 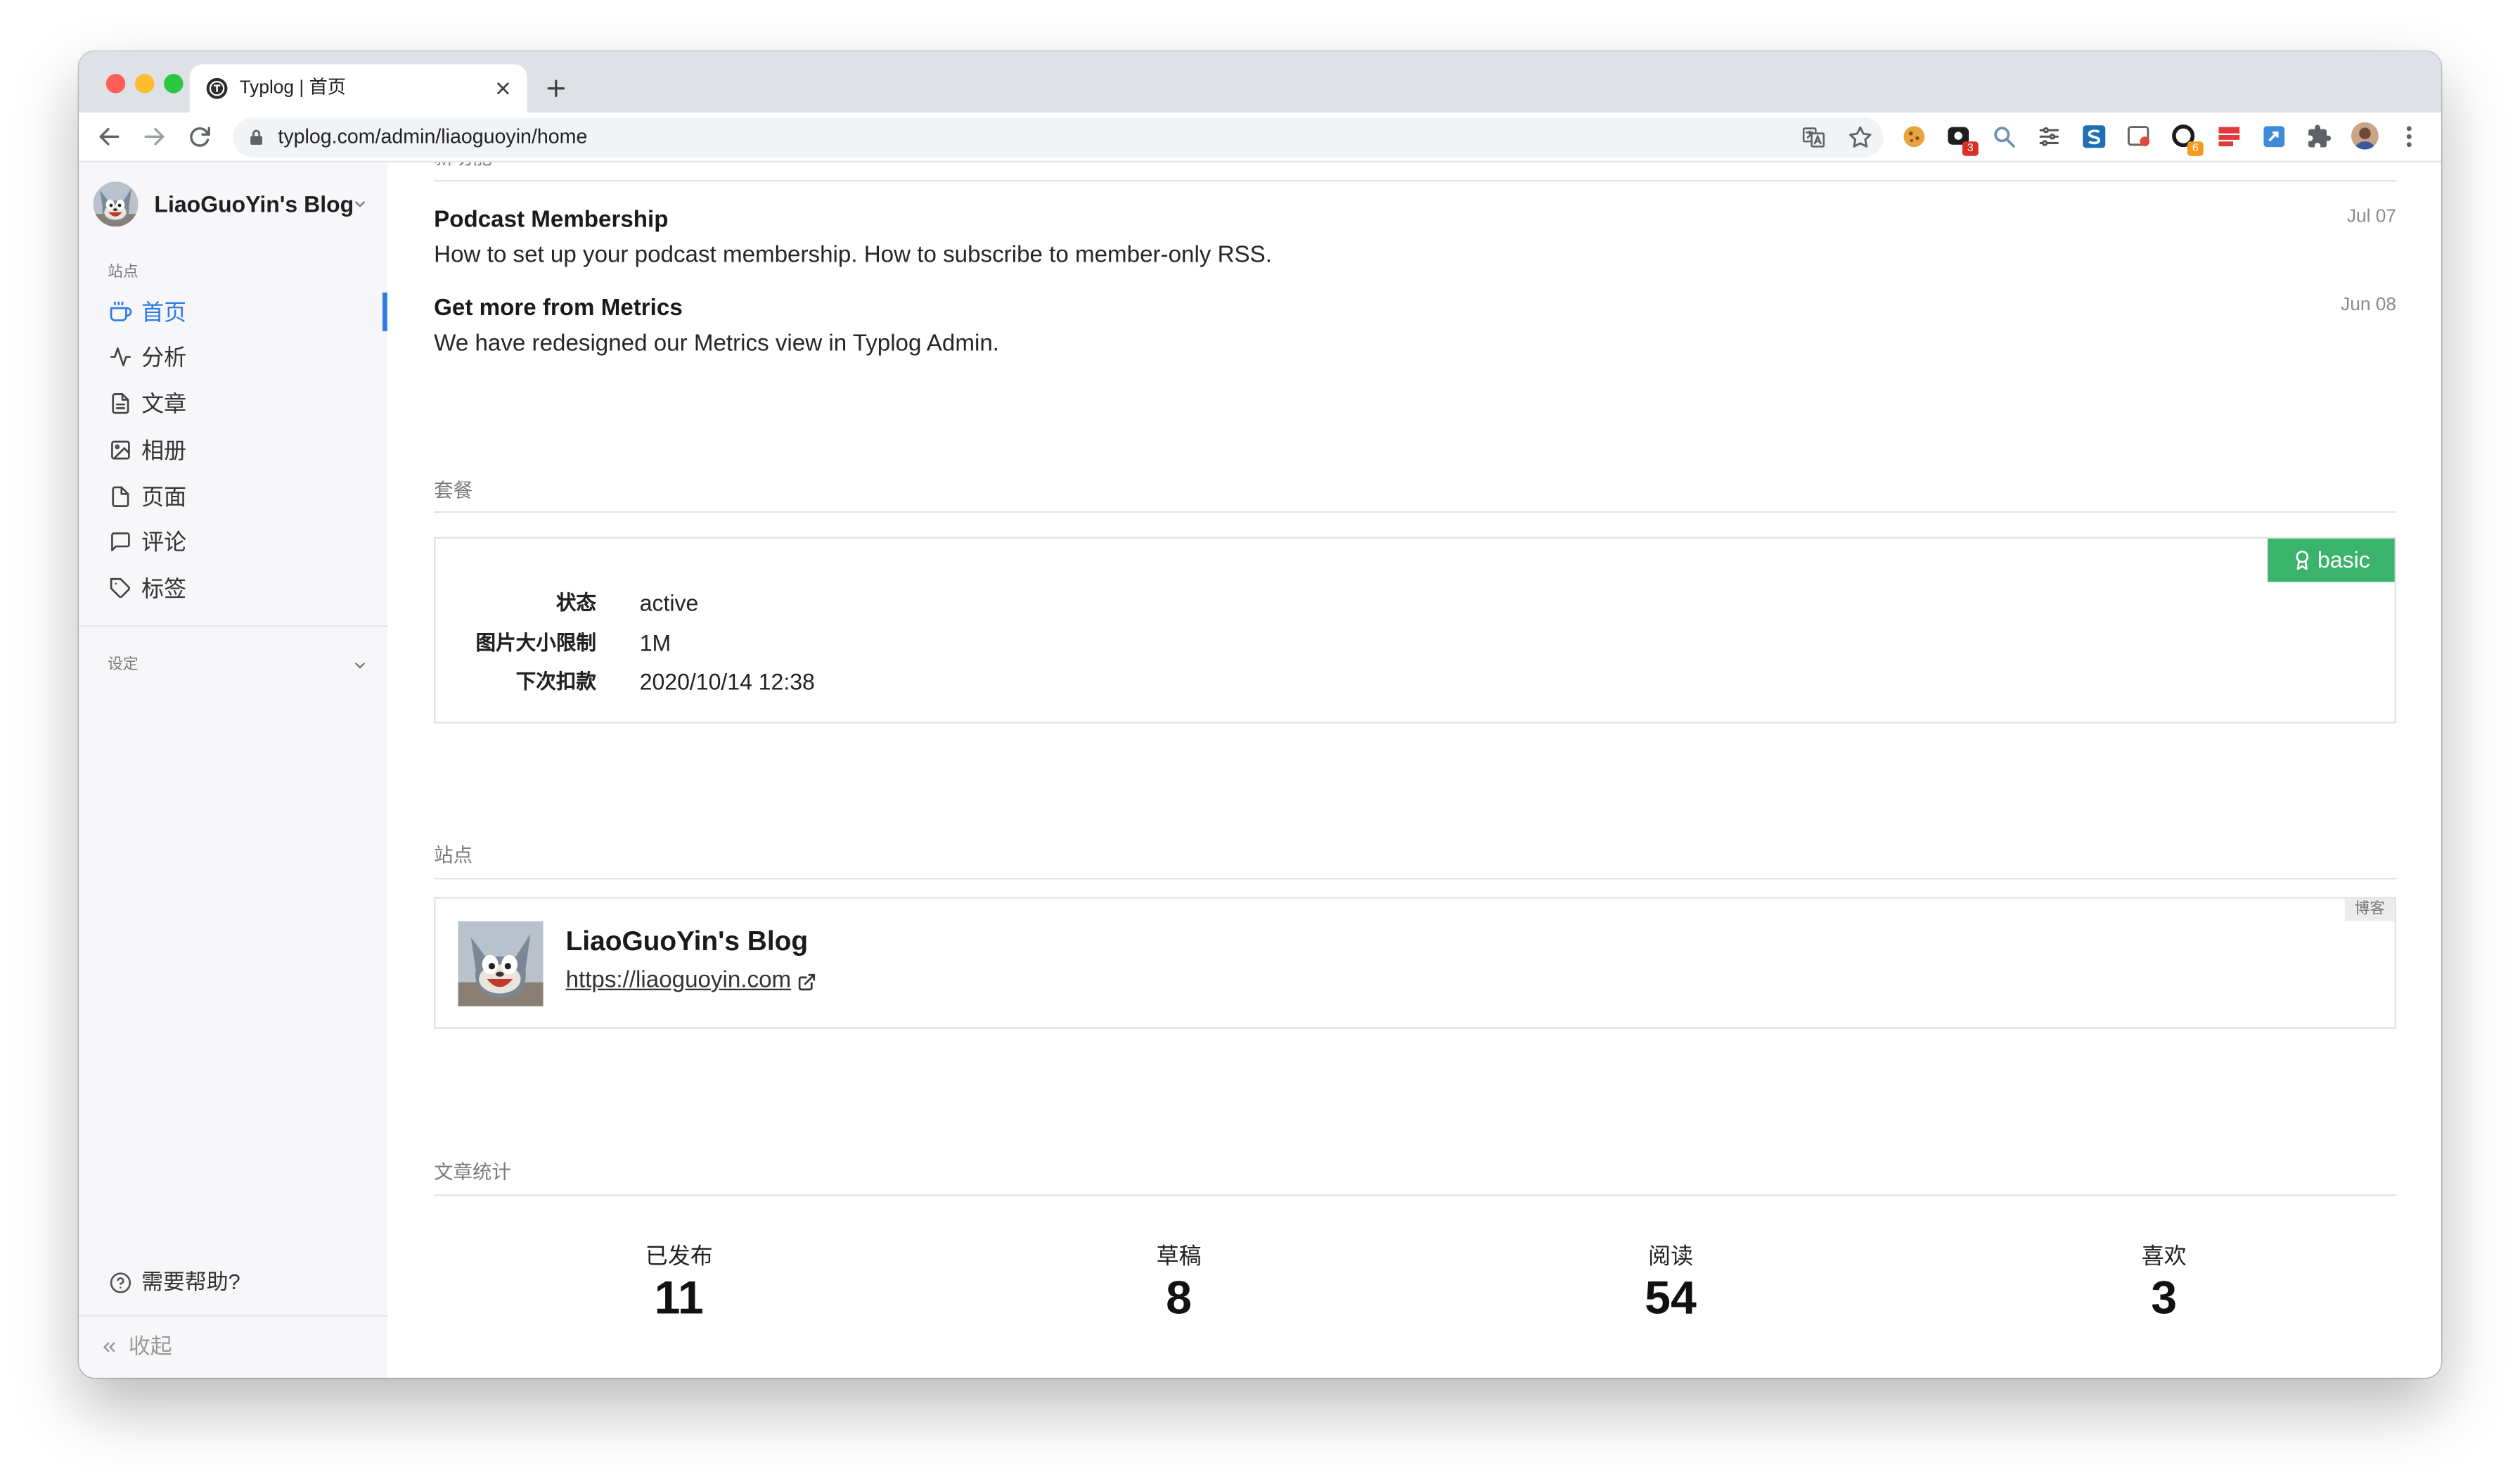 I want to click on plan-badge: basic, so click(x=2331, y=560).